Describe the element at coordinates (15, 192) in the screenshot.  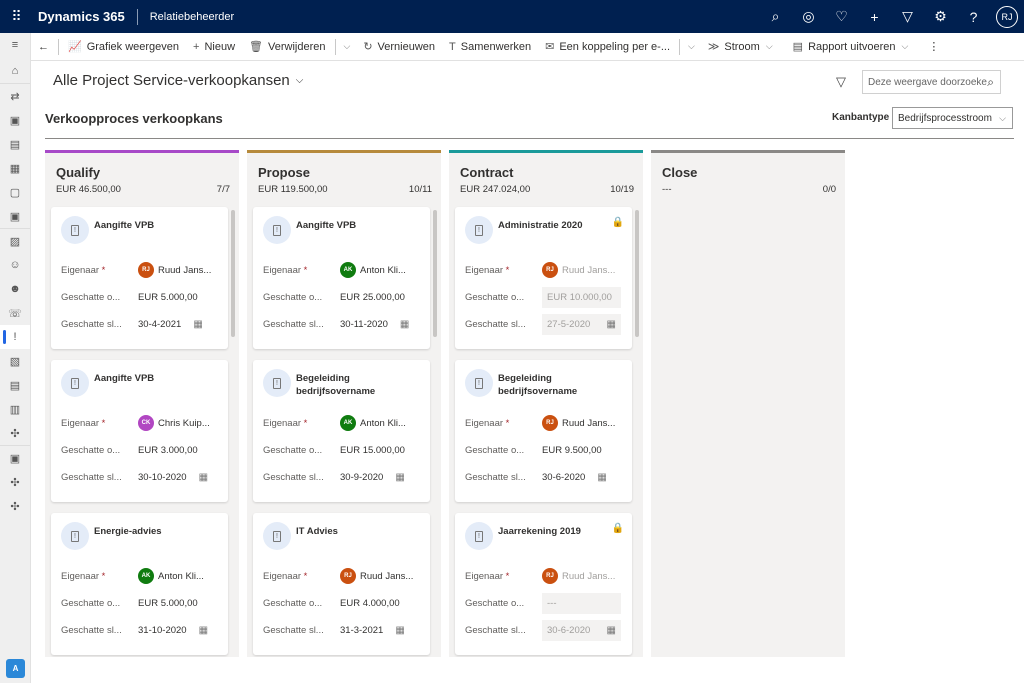
I see `sidebar-item-document: ▢` at that location.